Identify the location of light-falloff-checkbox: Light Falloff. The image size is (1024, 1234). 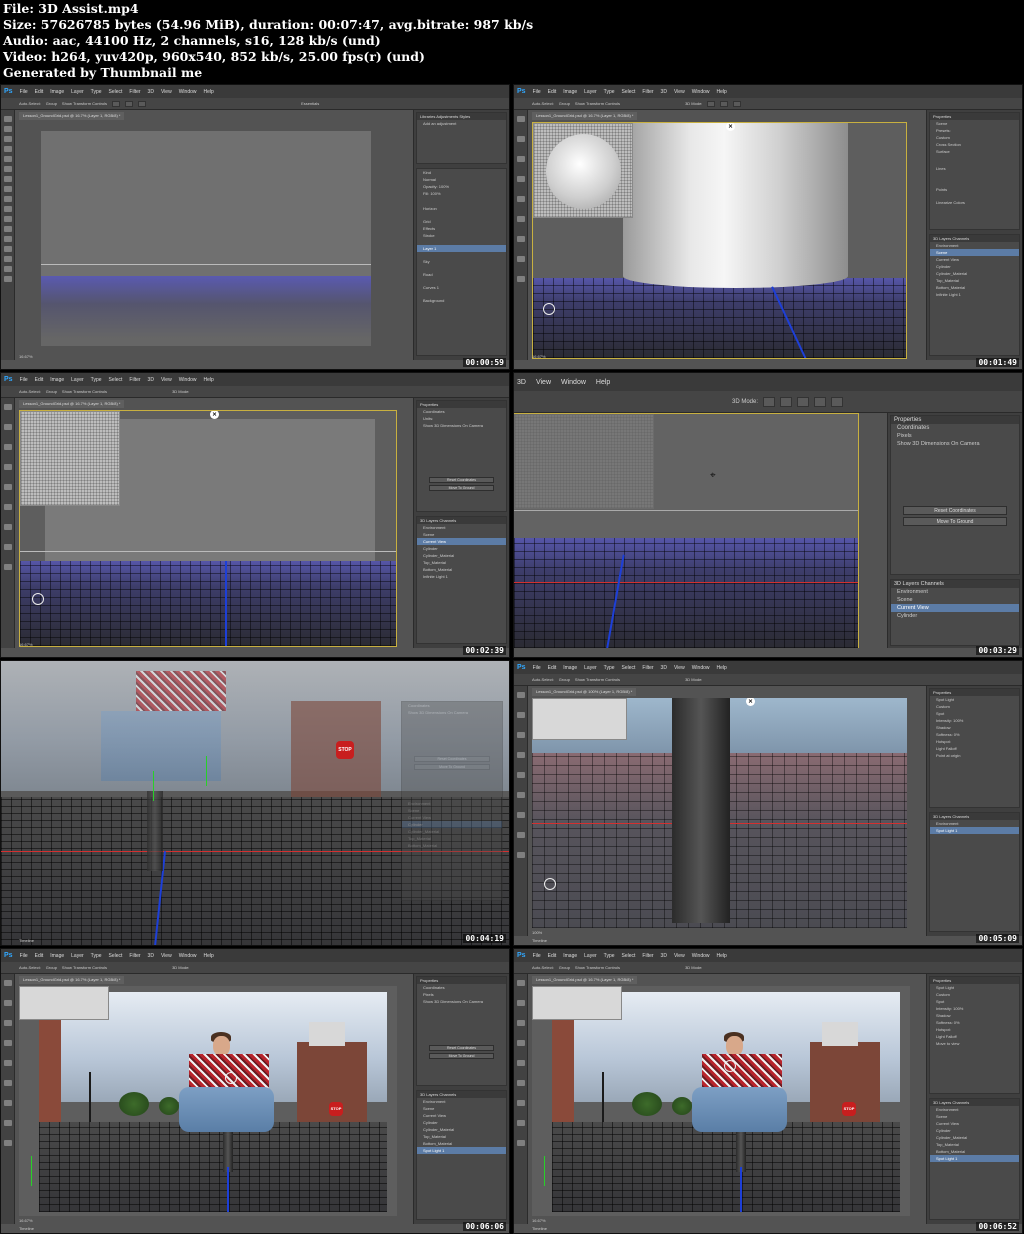
(974, 1036).